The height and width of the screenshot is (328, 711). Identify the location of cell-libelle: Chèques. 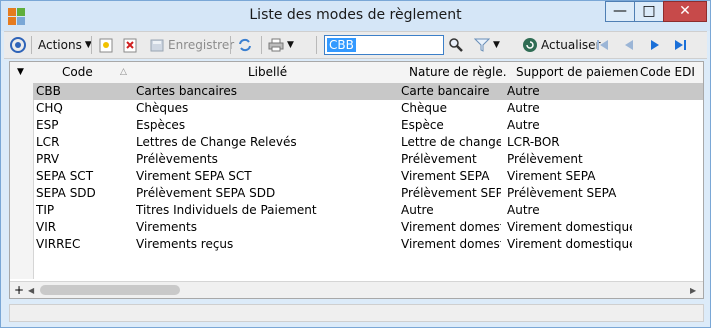
(162, 108).